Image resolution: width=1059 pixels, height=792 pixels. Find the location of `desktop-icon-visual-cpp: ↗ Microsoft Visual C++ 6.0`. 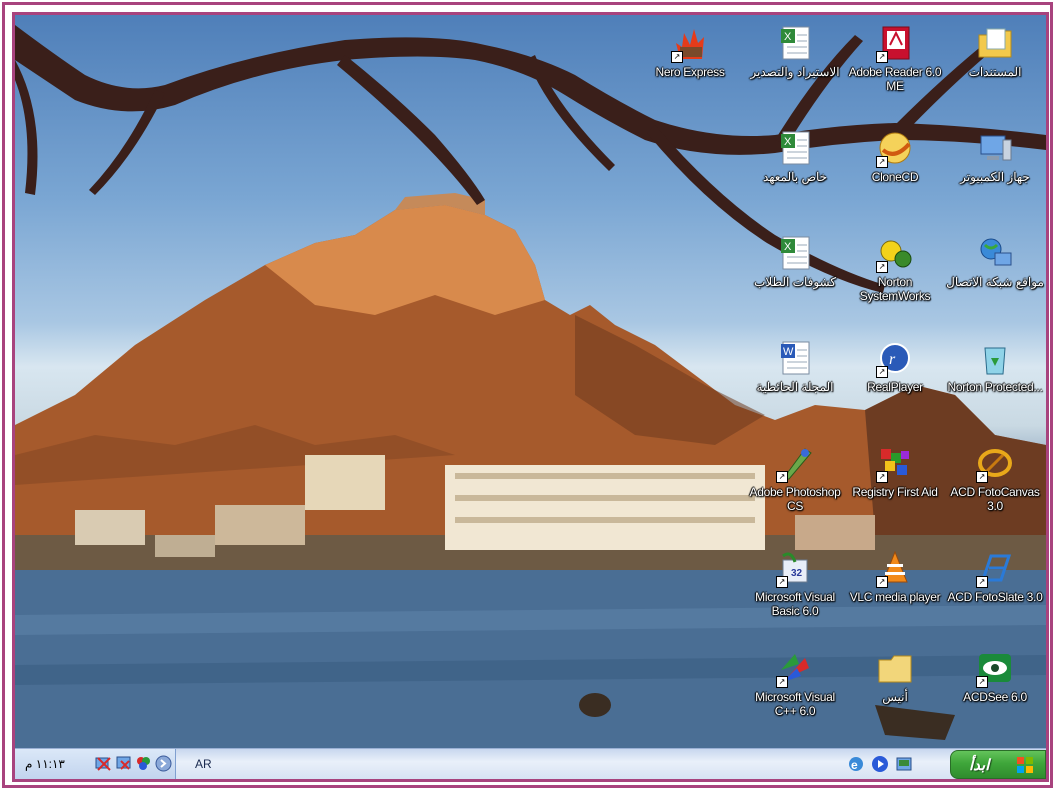

desktop-icon-visual-cpp: ↗ Microsoft Visual C++ 6.0 is located at coordinates (795, 684).